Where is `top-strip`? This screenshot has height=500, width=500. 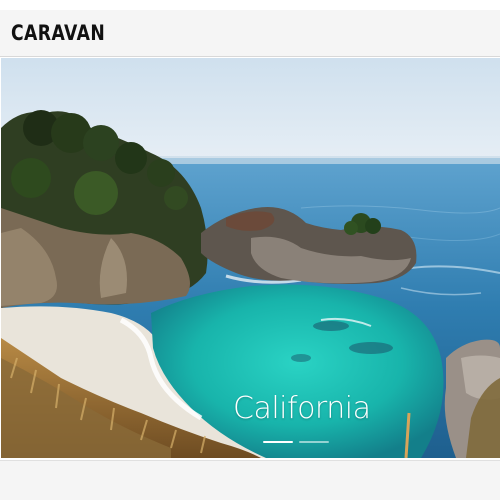
top-strip is located at coordinates (250, 5).